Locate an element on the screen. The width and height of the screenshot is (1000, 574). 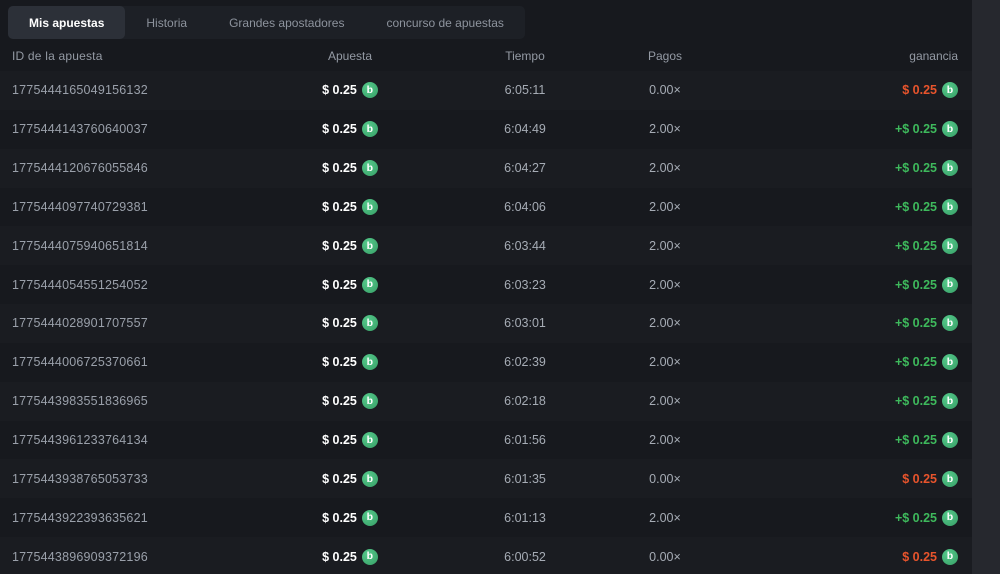
bet-time-cell: 6:03:44 is located at coordinates (525, 245).